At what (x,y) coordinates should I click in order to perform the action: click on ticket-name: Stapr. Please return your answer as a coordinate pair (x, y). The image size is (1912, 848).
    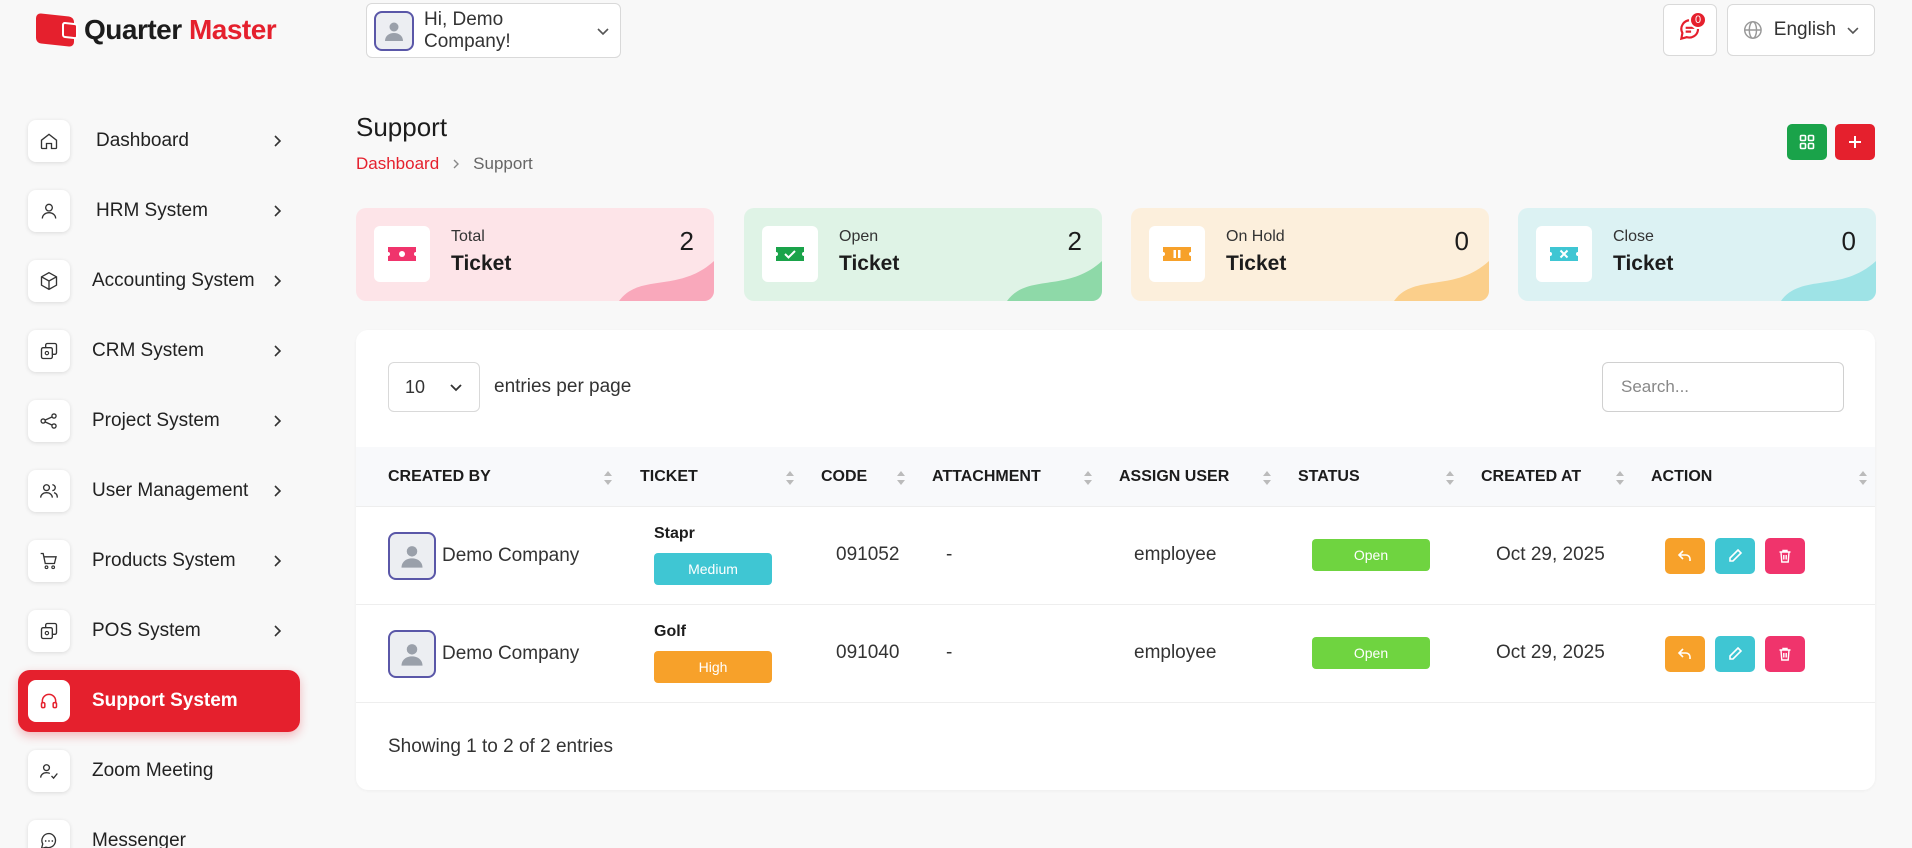
    Looking at the image, I should click on (674, 534).